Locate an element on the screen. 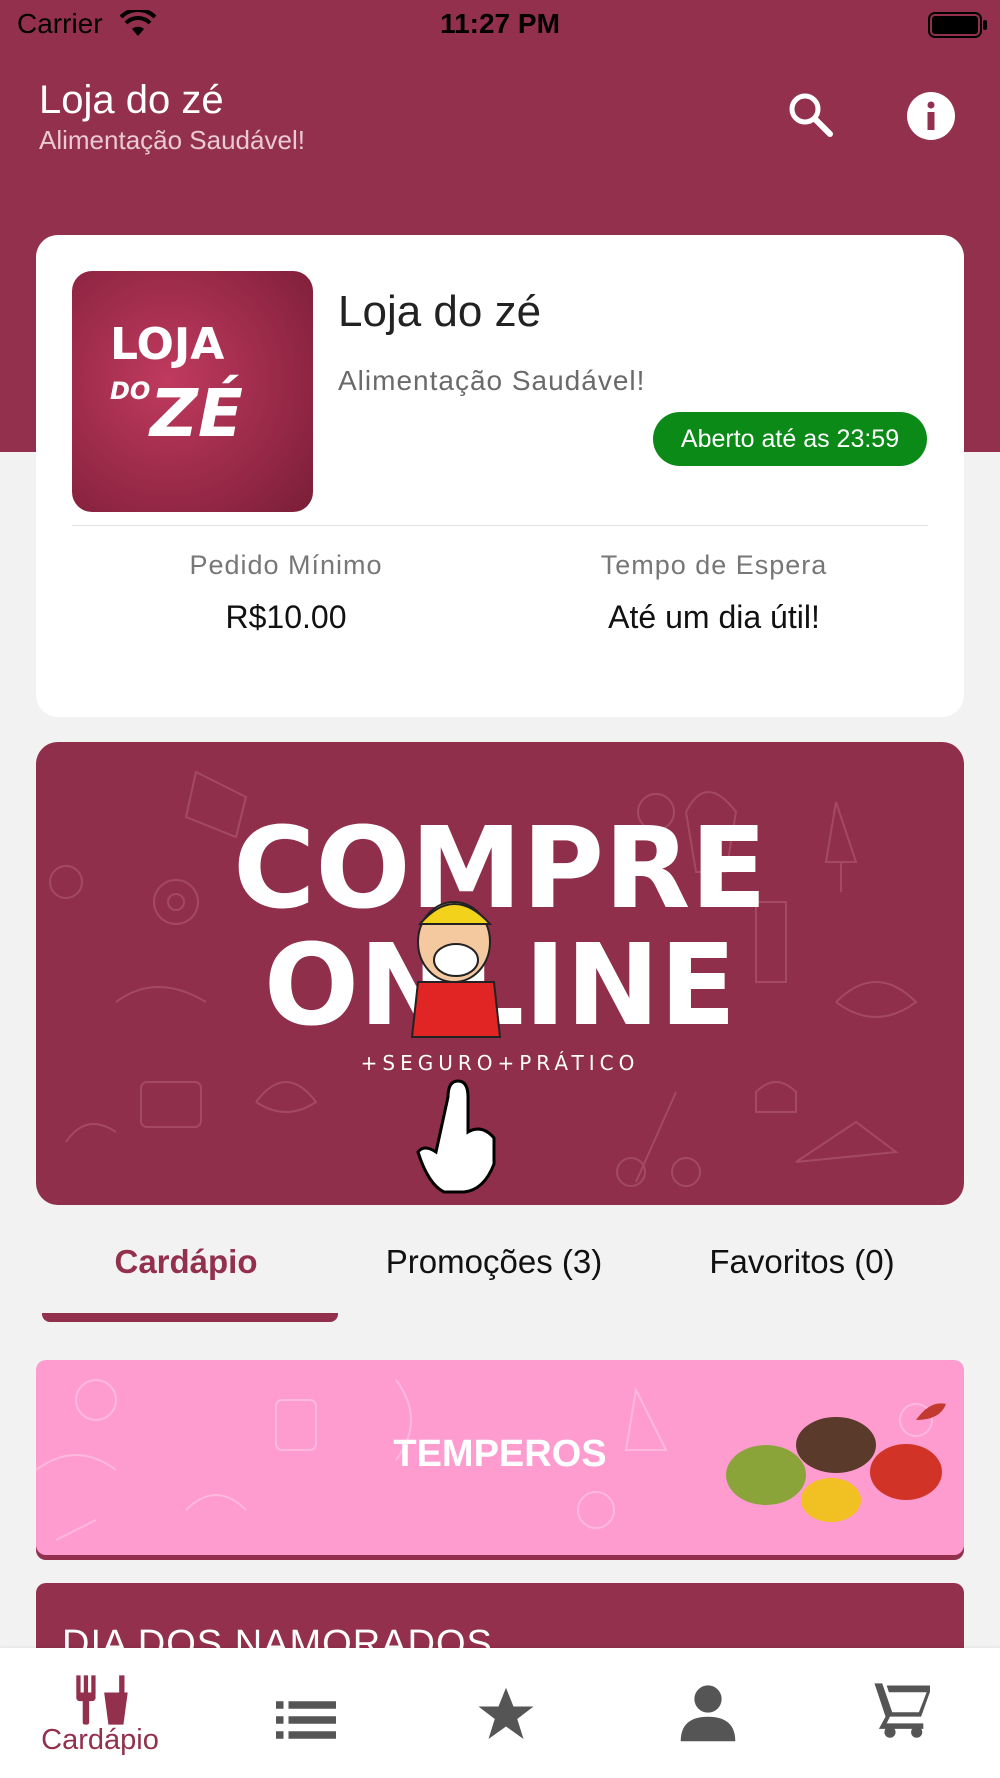  battery-icon is located at coordinates (957, 25).